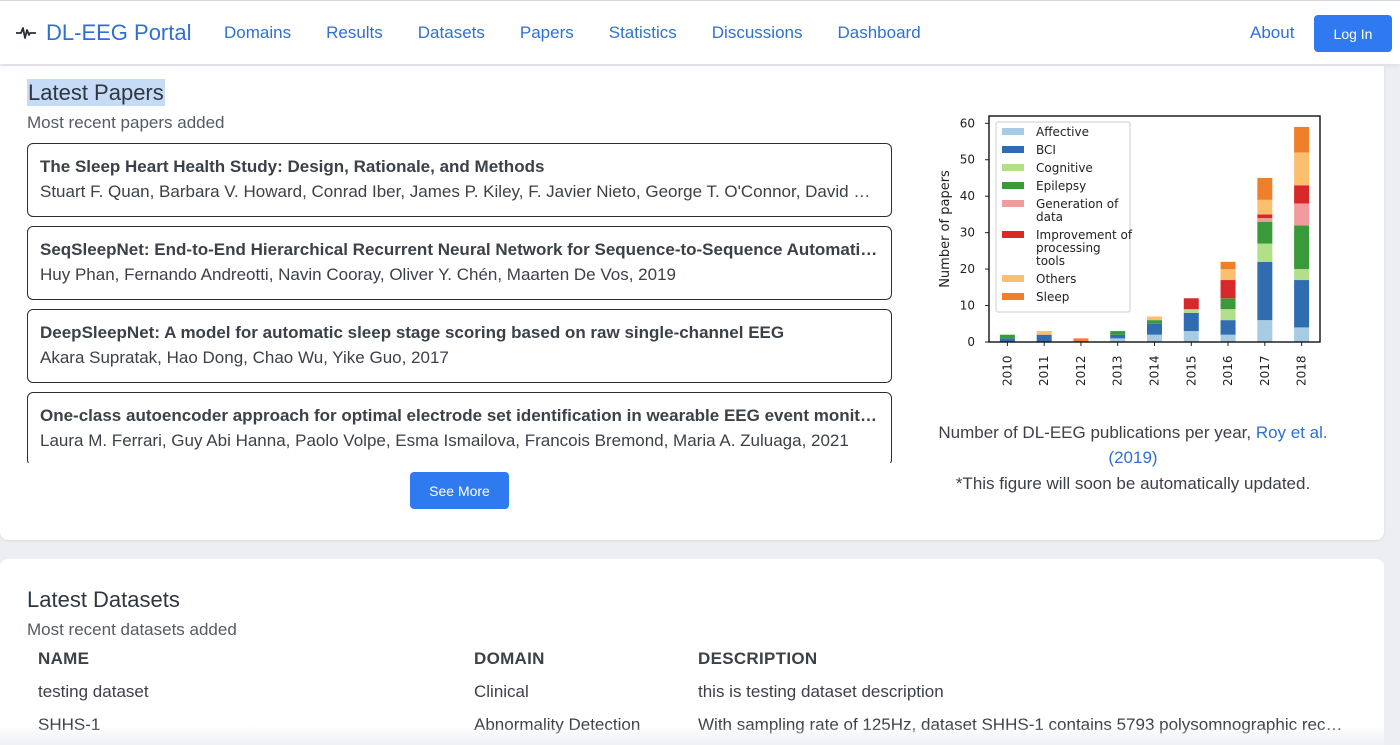  I want to click on nav-link-papers: Papers, so click(547, 33).